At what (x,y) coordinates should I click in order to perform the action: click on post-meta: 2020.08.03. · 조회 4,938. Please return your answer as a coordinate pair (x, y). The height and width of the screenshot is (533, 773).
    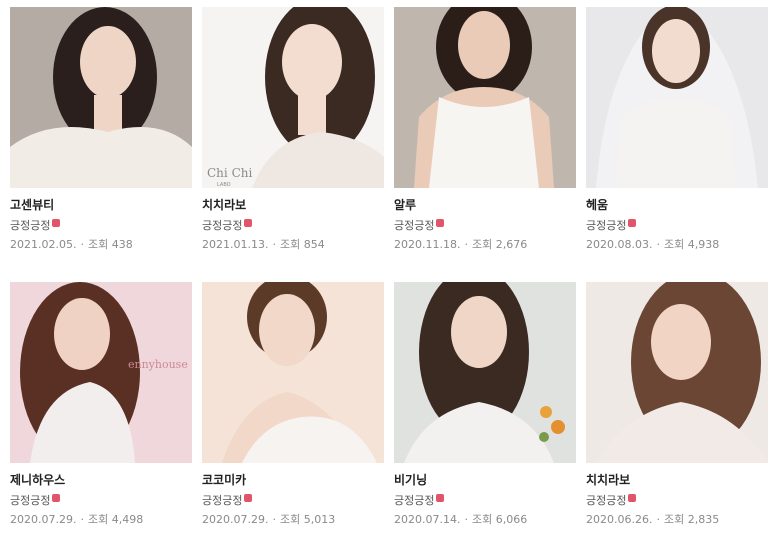
    Looking at the image, I should click on (677, 245).